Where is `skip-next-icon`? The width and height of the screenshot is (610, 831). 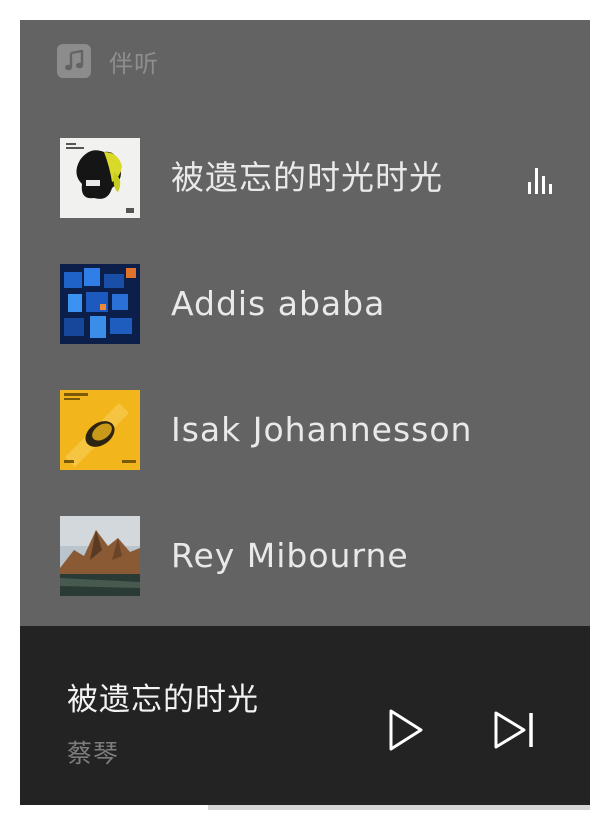
skip-next-icon is located at coordinates (513, 730).